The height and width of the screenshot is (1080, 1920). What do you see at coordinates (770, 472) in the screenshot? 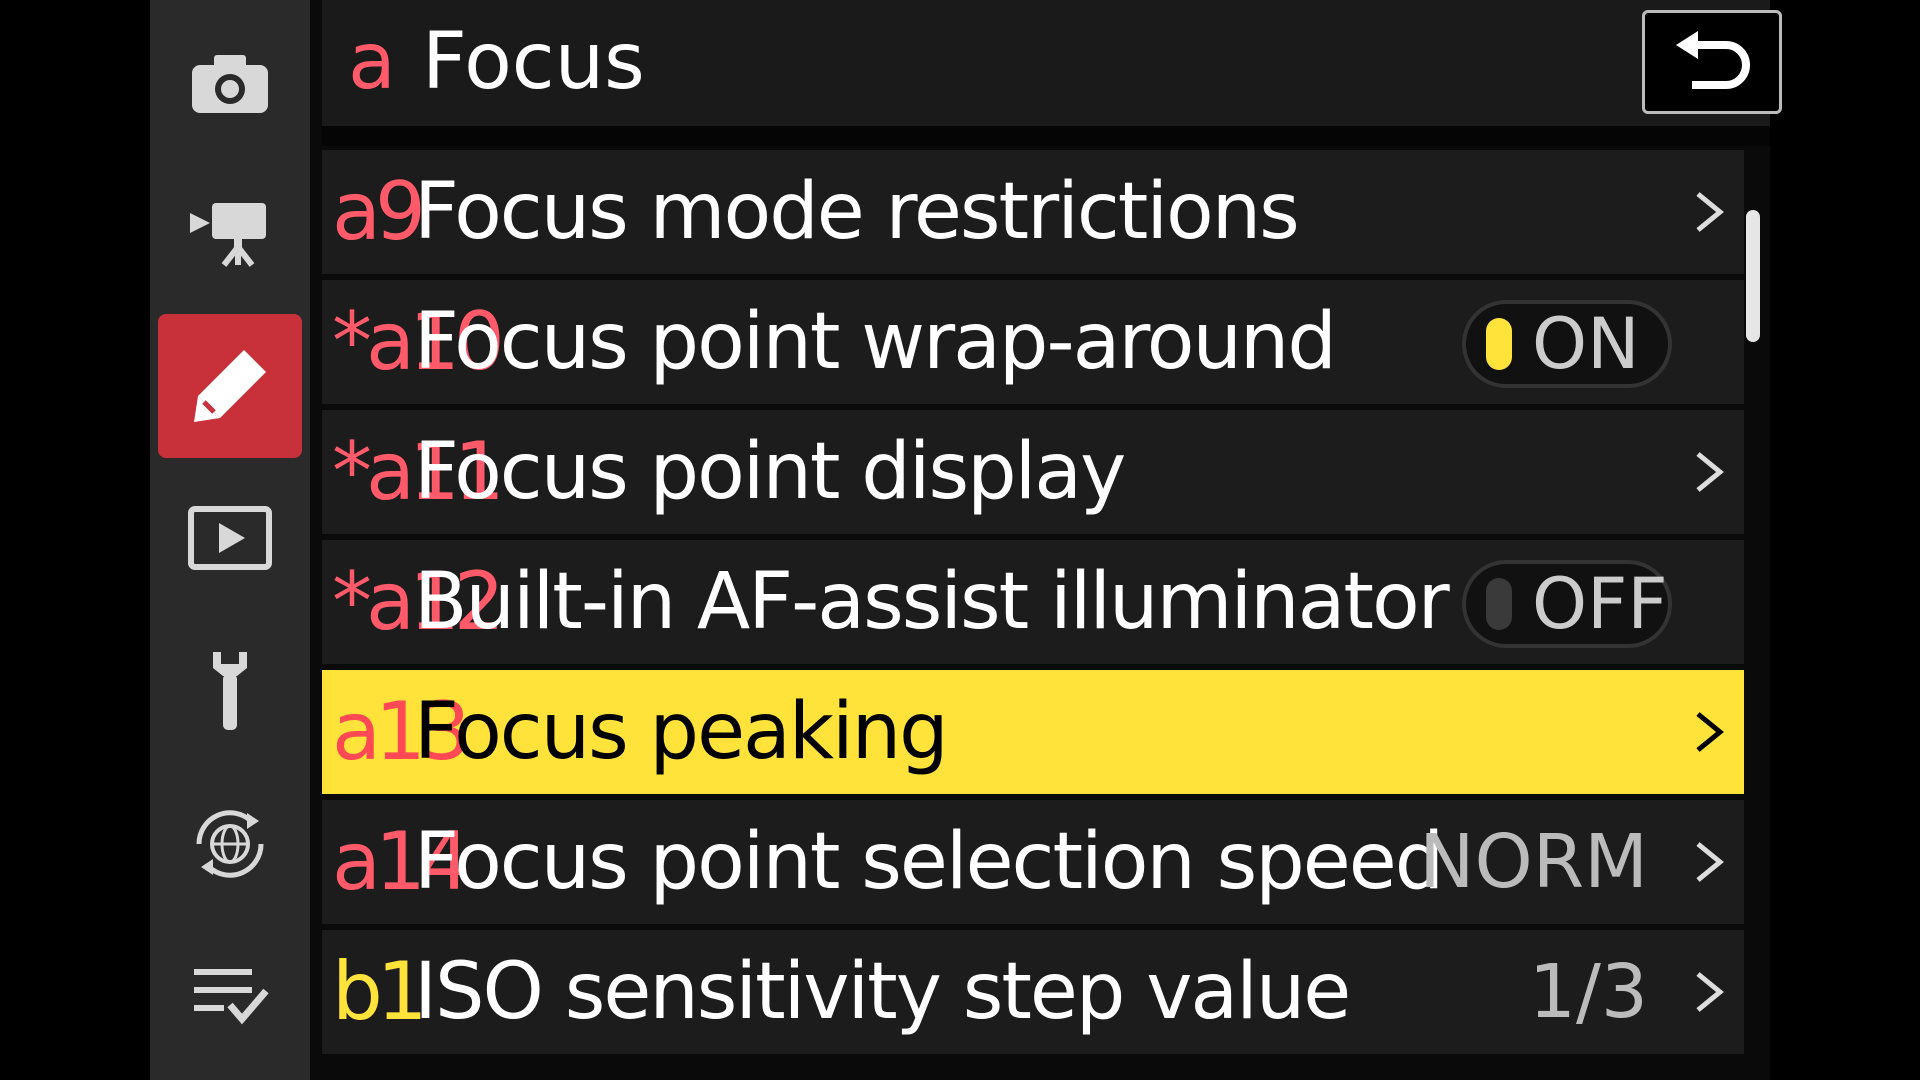
I see `menu-item-label: Focus point display` at bounding box center [770, 472].